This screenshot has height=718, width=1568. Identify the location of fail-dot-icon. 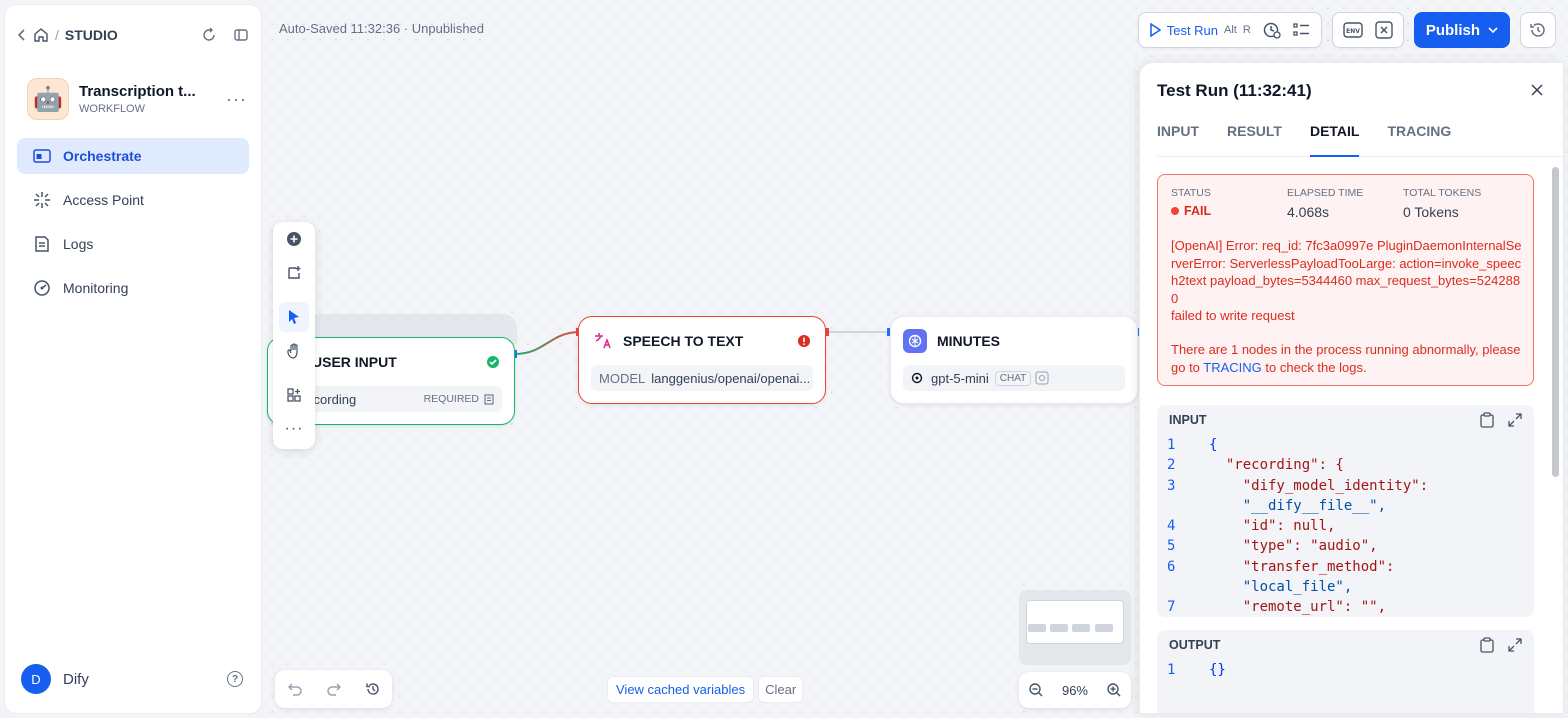
(1175, 211).